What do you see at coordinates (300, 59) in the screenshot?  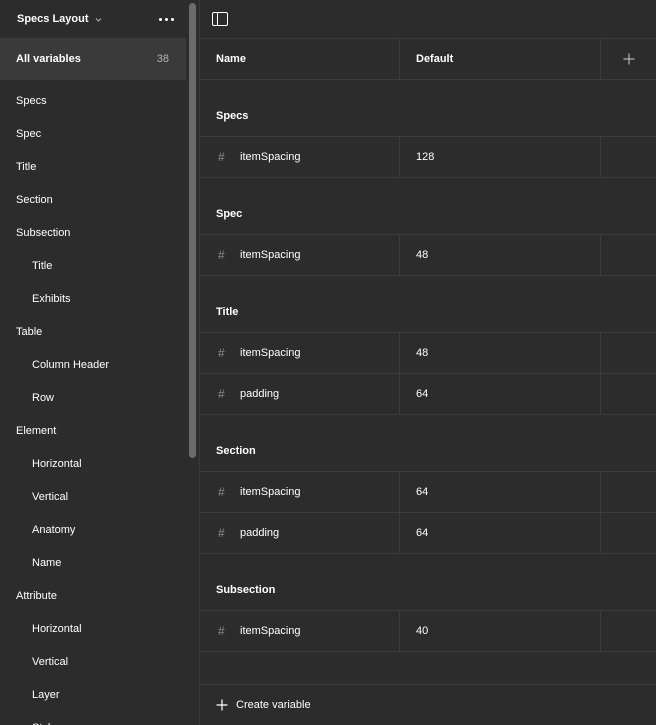 I see `column-header-name: Name` at bounding box center [300, 59].